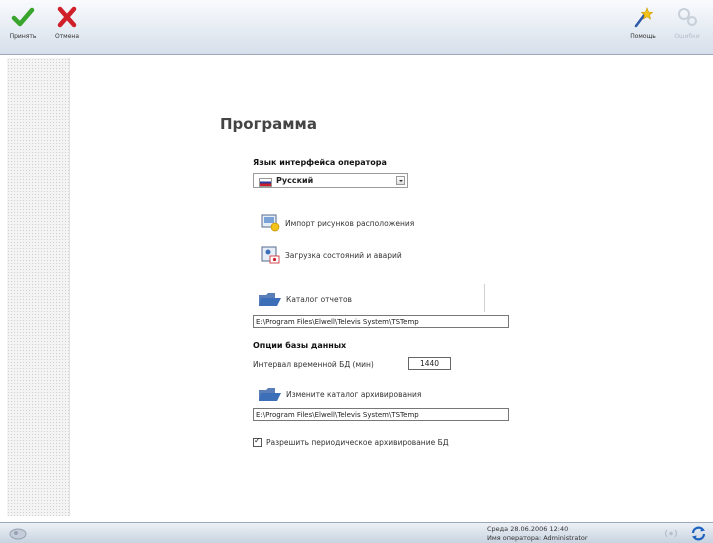 This screenshot has width=713, height=543. Describe the element at coordinates (320, 162) in the screenshot. I see `language-label: Язык интерфейса оператора` at that location.